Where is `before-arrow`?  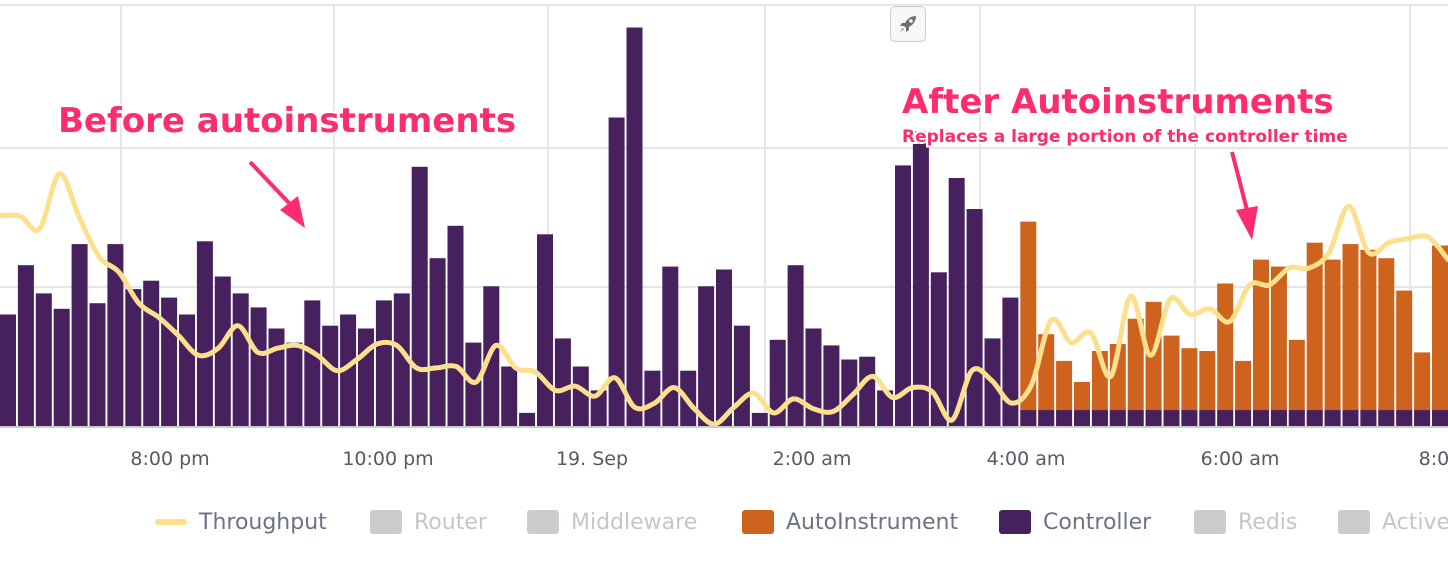 before-arrow is located at coordinates (276, 194).